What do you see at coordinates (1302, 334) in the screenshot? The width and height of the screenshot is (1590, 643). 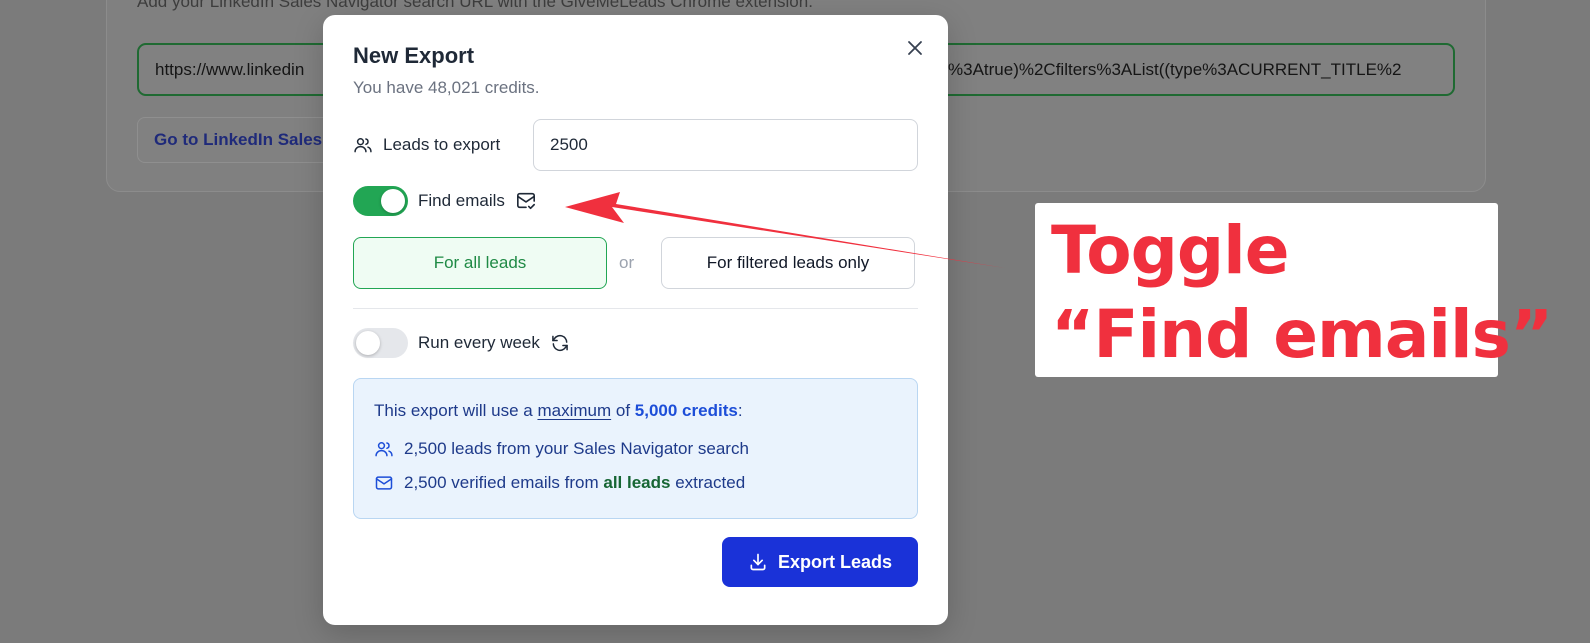 I see `annotation-line-2: “Find emails”` at bounding box center [1302, 334].